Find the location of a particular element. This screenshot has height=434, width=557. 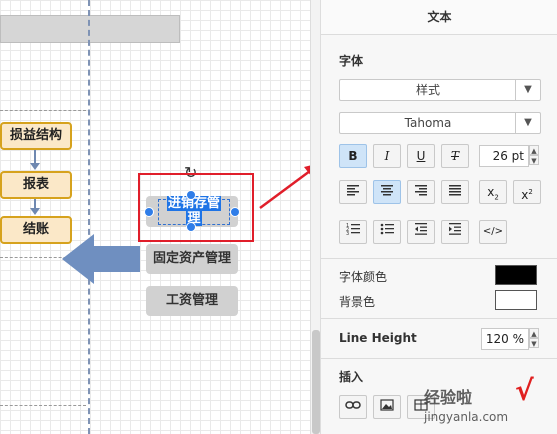

bold-button: B is located at coordinates (353, 156).